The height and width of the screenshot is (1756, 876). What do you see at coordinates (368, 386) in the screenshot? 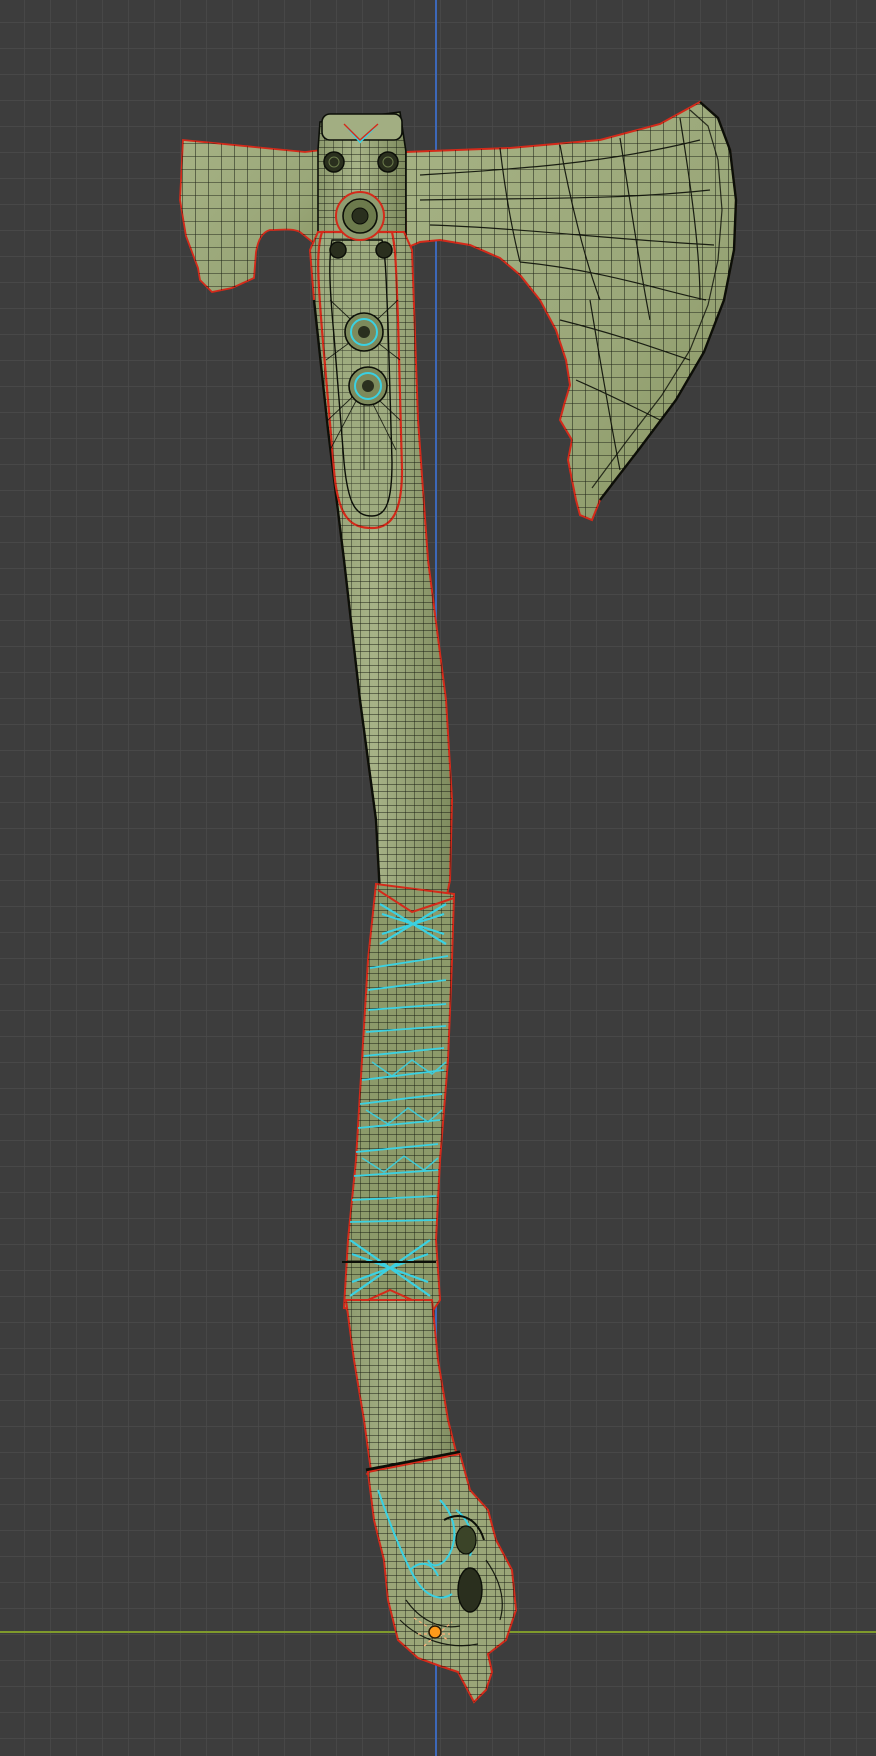
I see `rivet-langet-lower` at bounding box center [368, 386].